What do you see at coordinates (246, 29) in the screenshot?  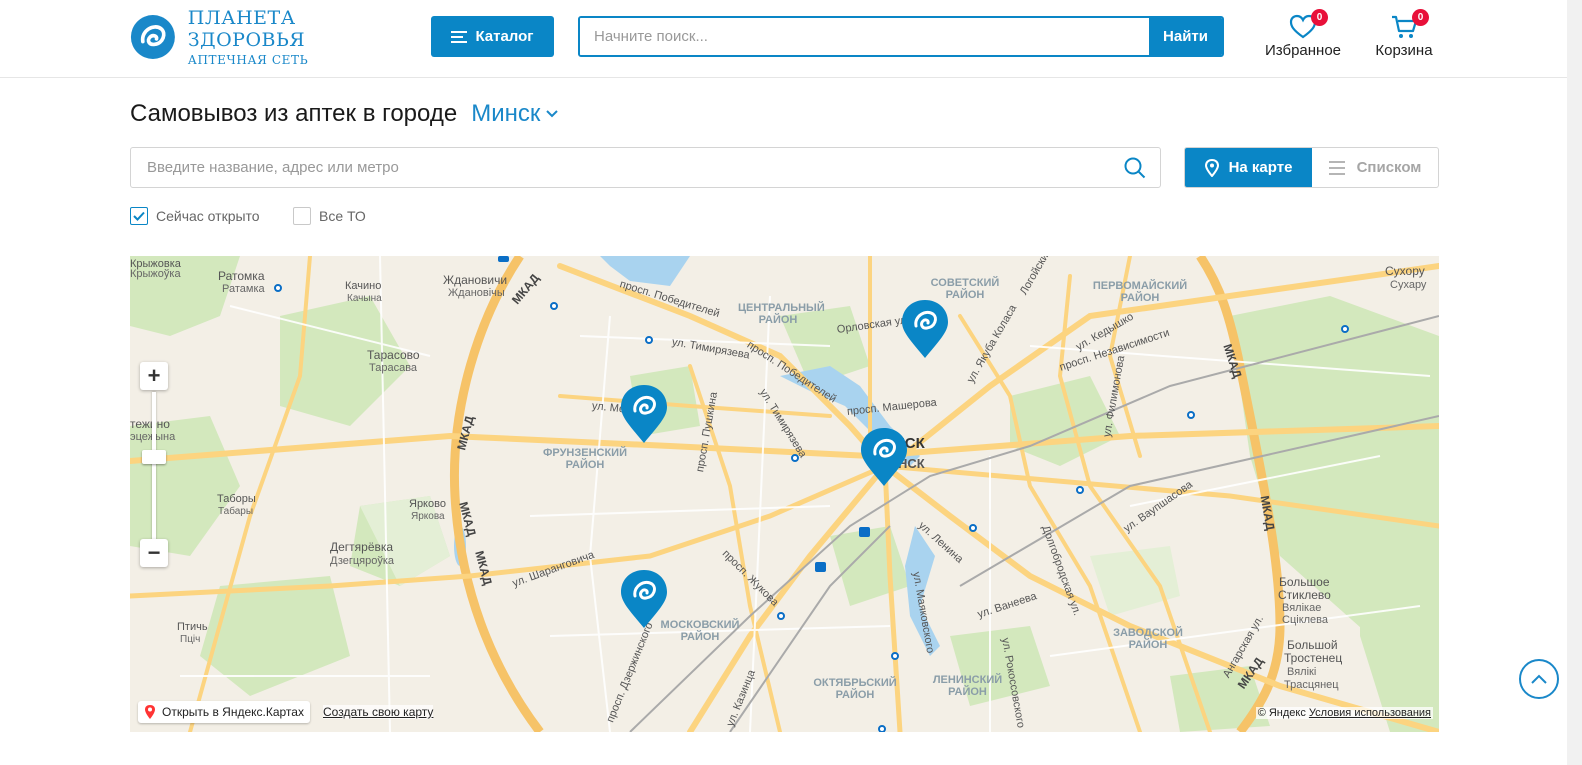 I see `logo-name: ПЛАНЕТА ЗДОРОВЬЯ` at bounding box center [246, 29].